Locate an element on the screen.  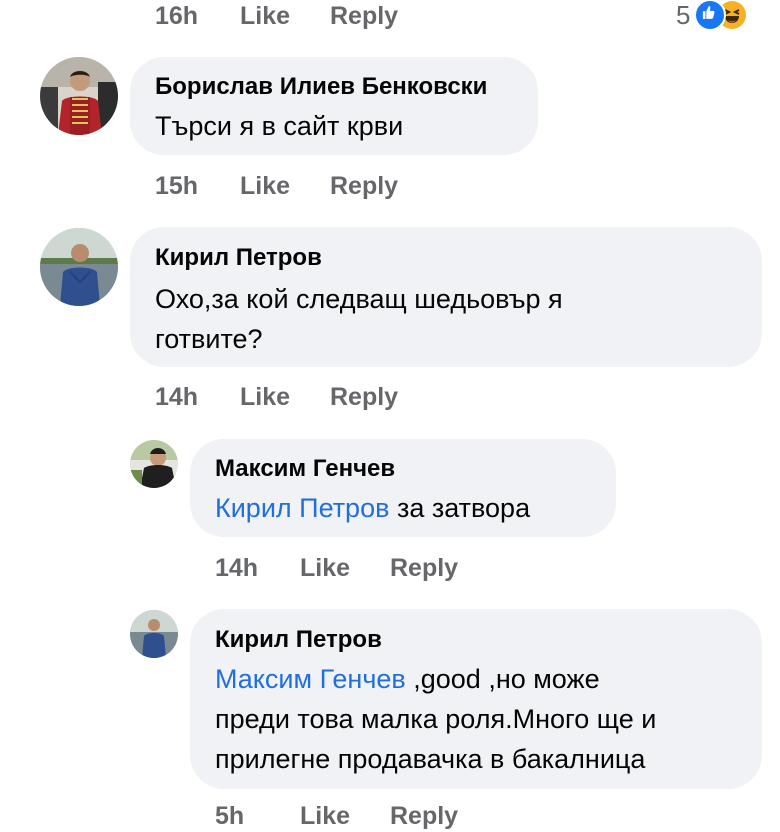
comment-text-rest: за затвора is located at coordinates (460, 508).